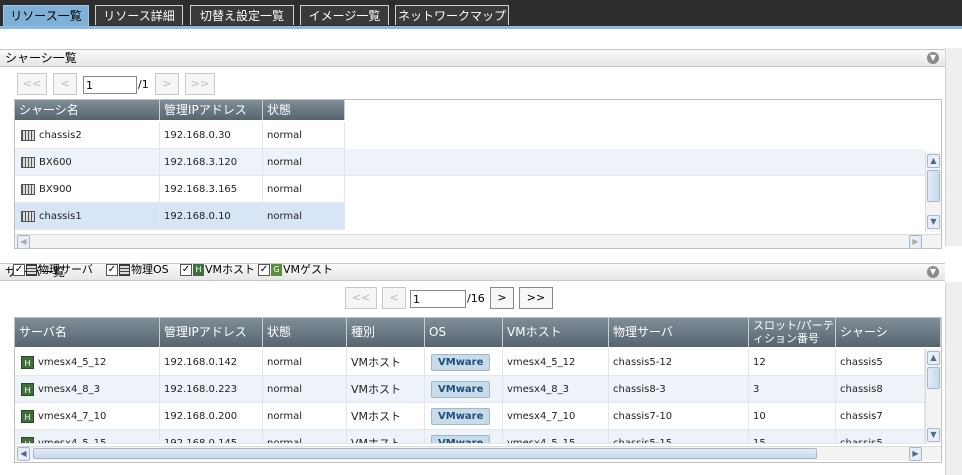 The height and width of the screenshot is (475, 962). I want to click on chassis-prev-page-button: <, so click(65, 84).